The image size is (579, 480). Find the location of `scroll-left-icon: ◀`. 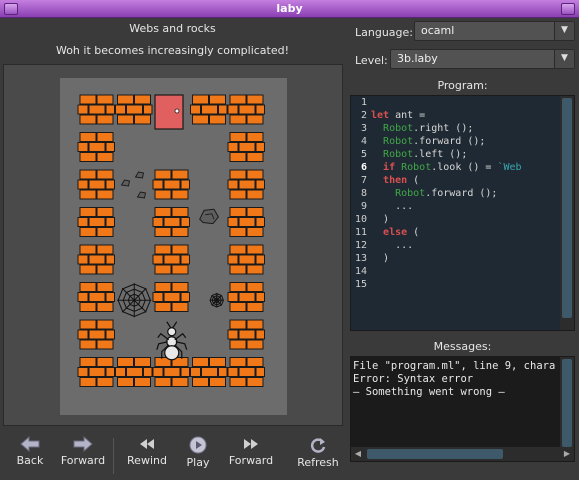

scroll-left-icon: ◀ is located at coordinates (358, 454).